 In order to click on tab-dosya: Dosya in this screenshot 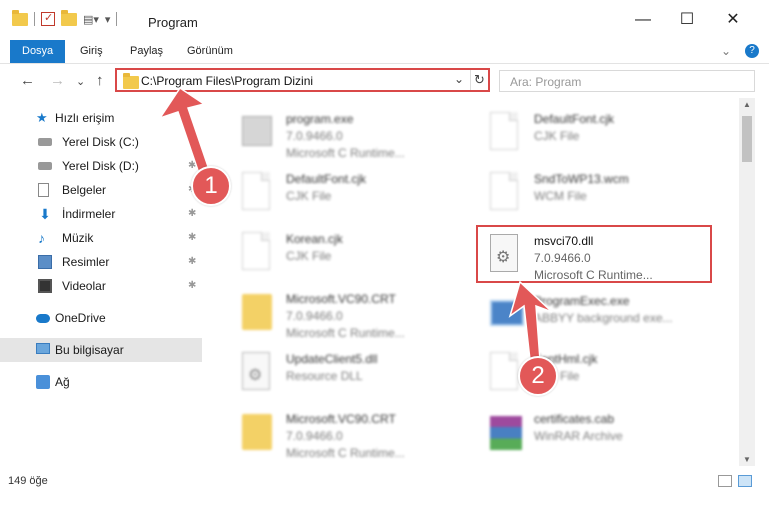, I will do `click(38, 51)`.